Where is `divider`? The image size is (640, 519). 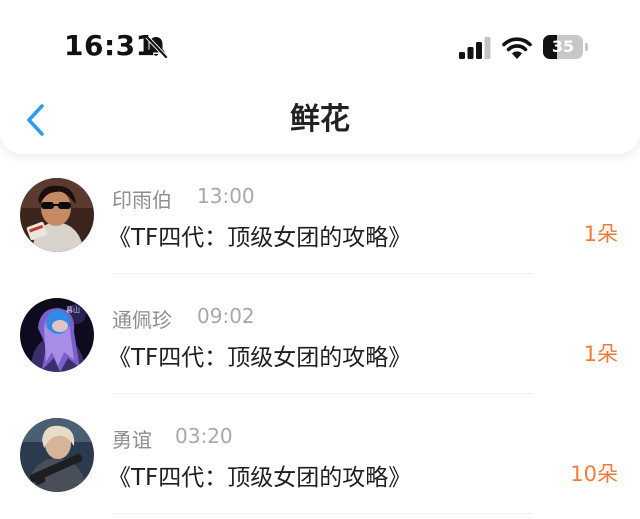
divider is located at coordinates (322, 513).